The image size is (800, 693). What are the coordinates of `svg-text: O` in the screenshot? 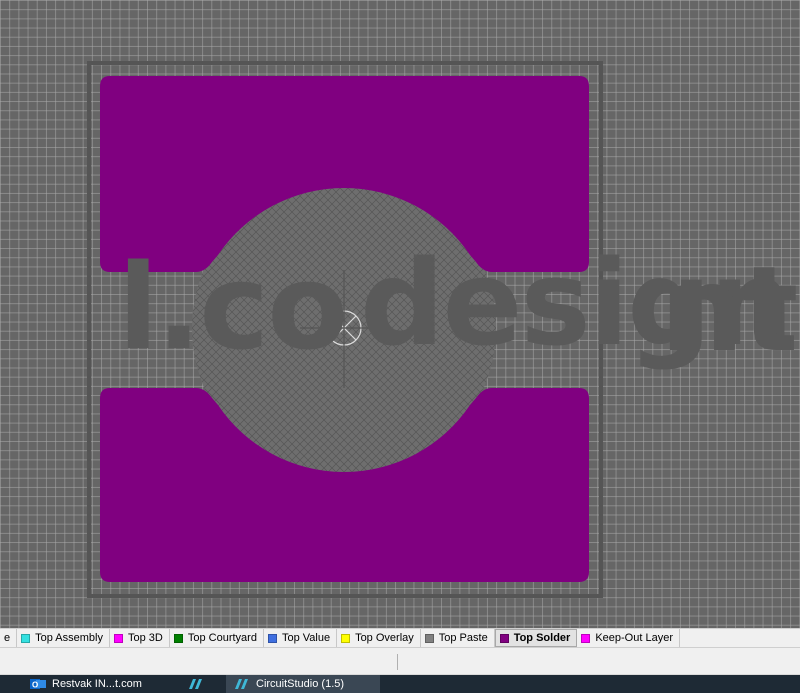 It's located at (35, 685).